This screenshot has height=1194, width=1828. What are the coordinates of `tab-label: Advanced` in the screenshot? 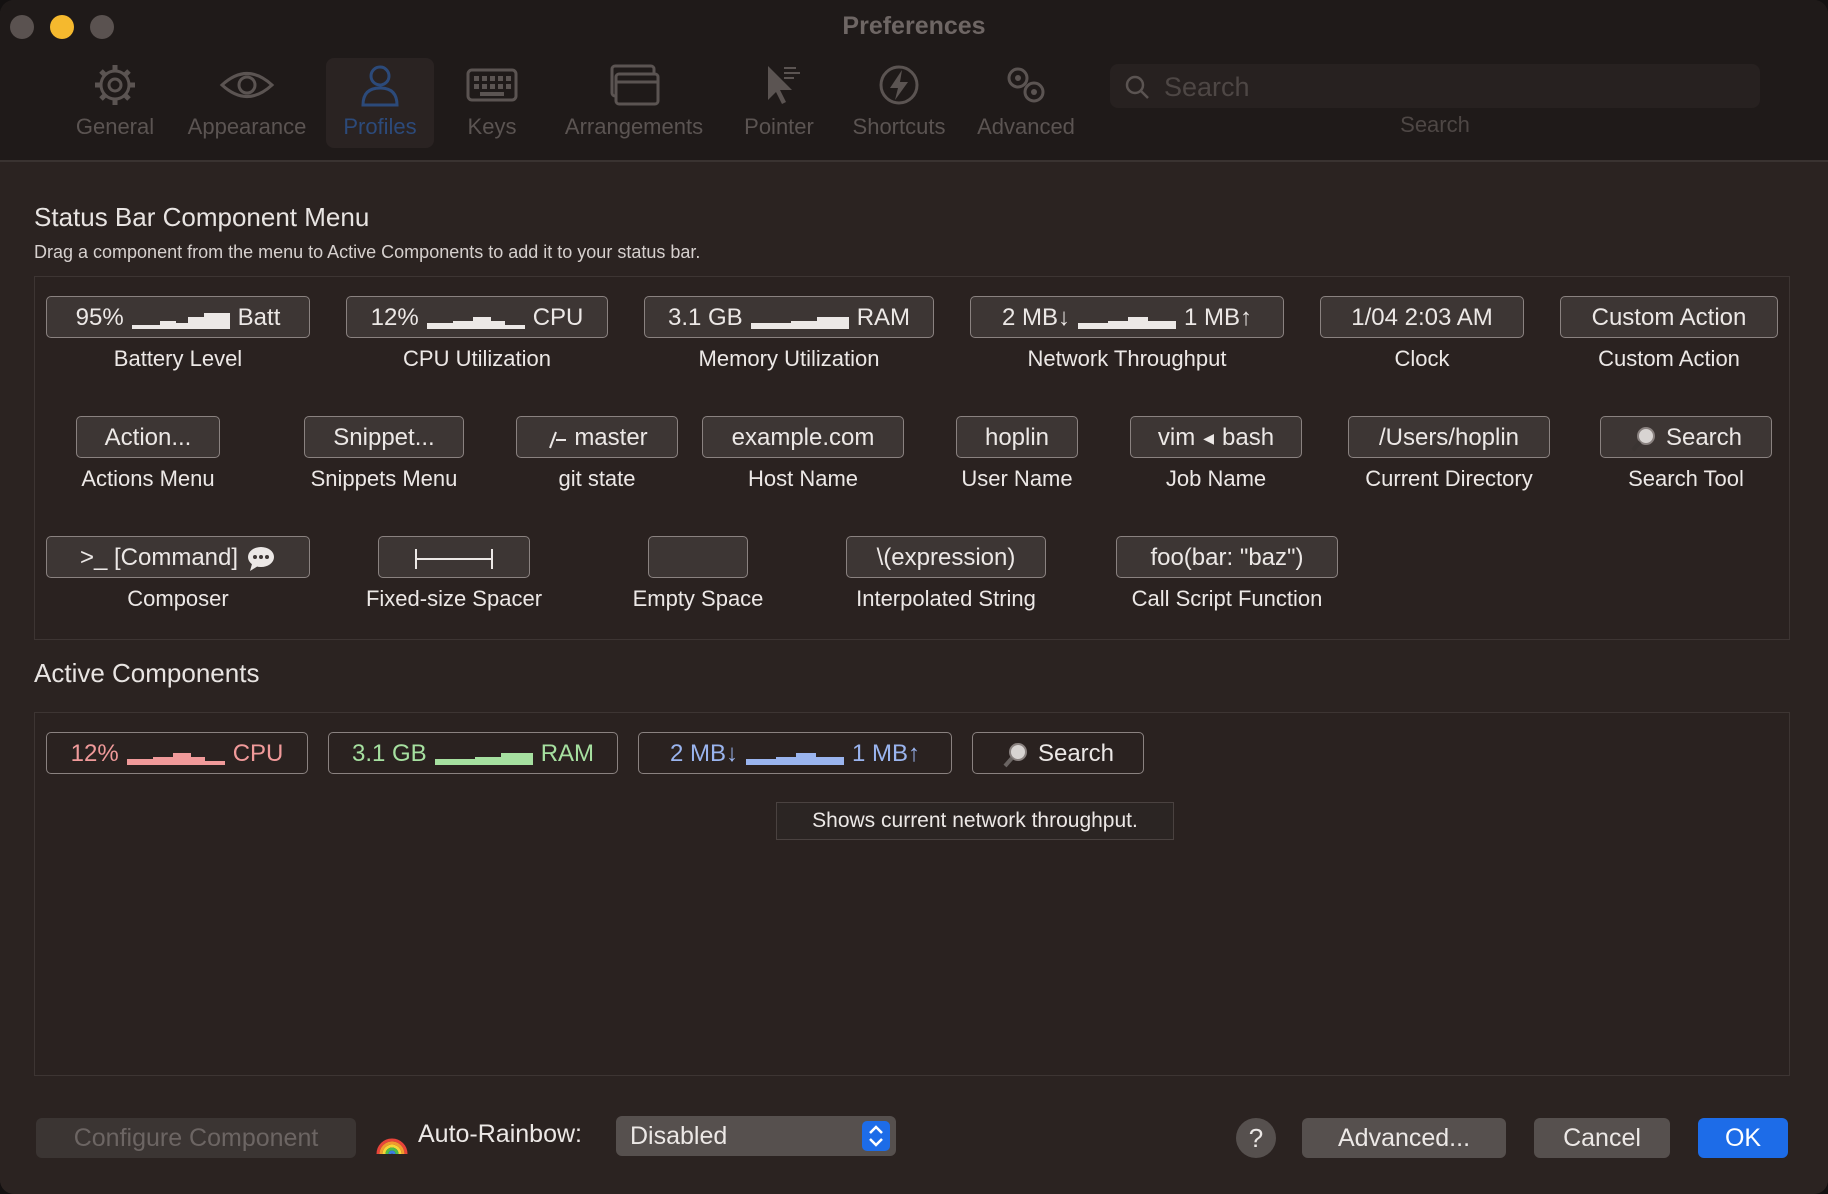 It's located at (1026, 126).